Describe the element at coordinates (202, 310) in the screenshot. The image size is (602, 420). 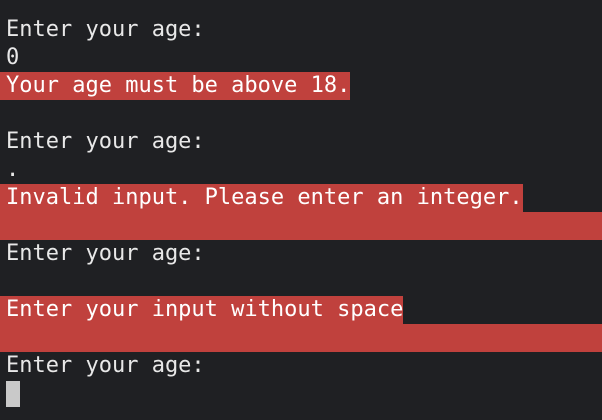
I see `error-message: Enter your input without space` at that location.